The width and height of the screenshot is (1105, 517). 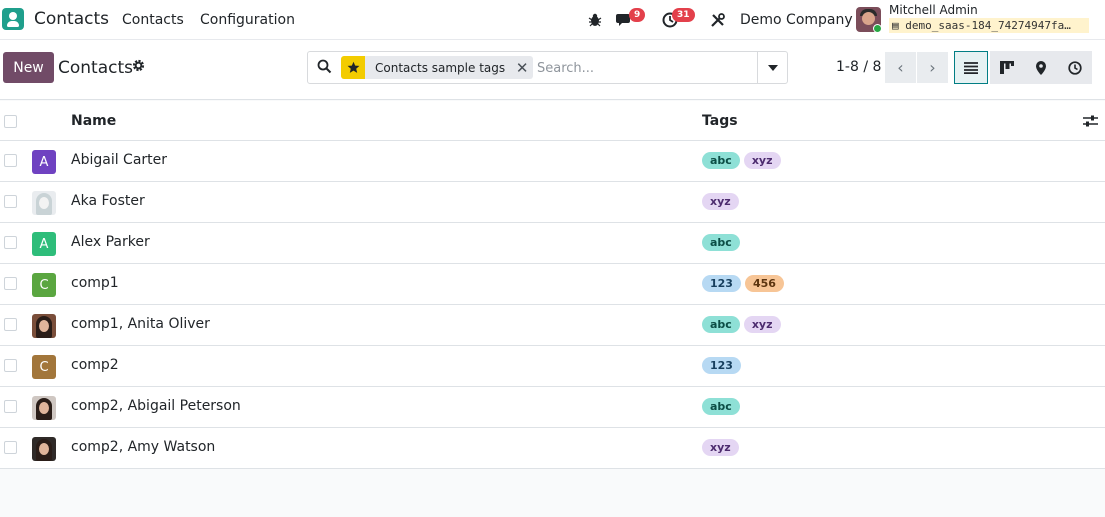 I want to click on contact-name: Aka Foster, so click(x=108, y=201).